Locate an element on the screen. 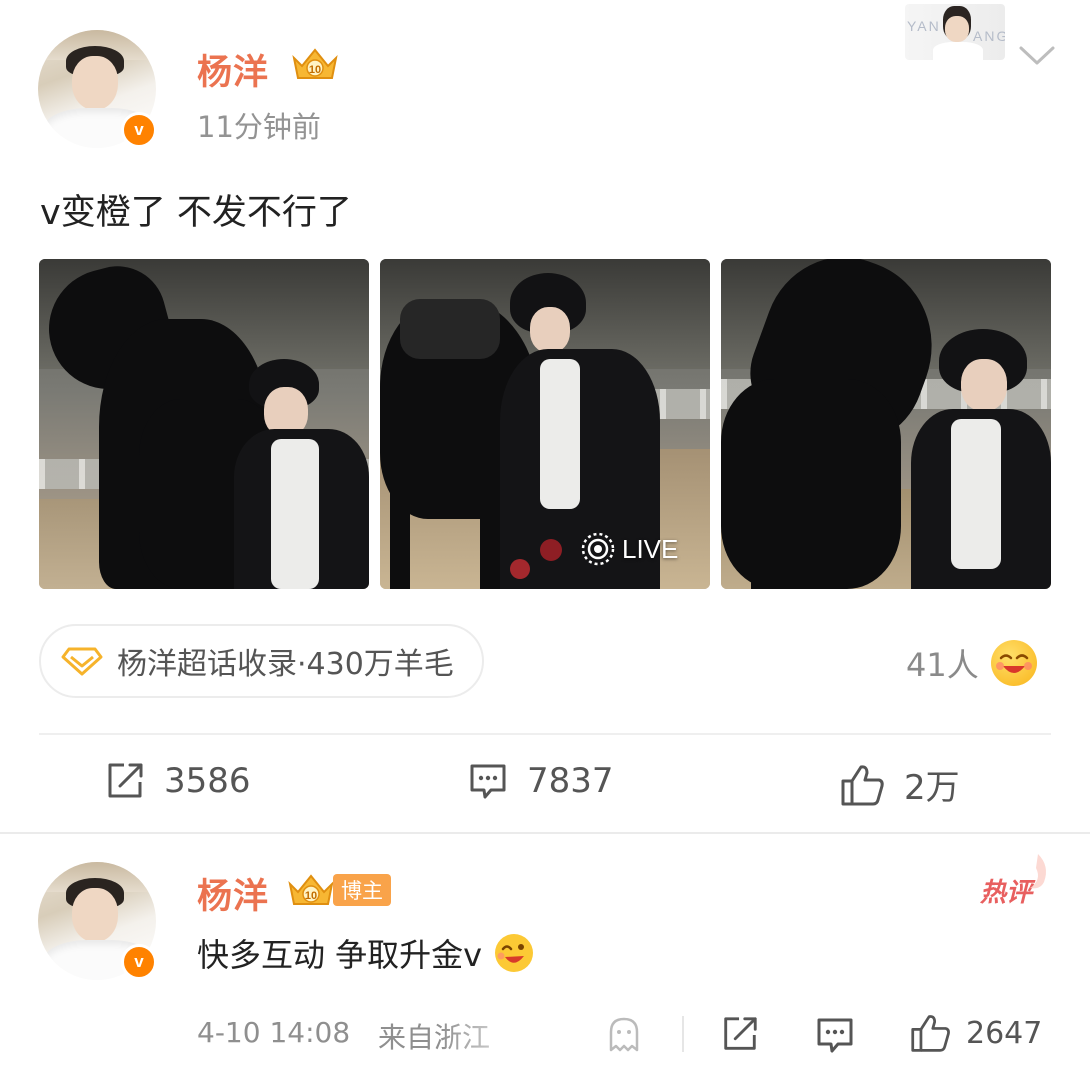  comment-body: 快多互动 争取升金v is located at coordinates (366, 953).